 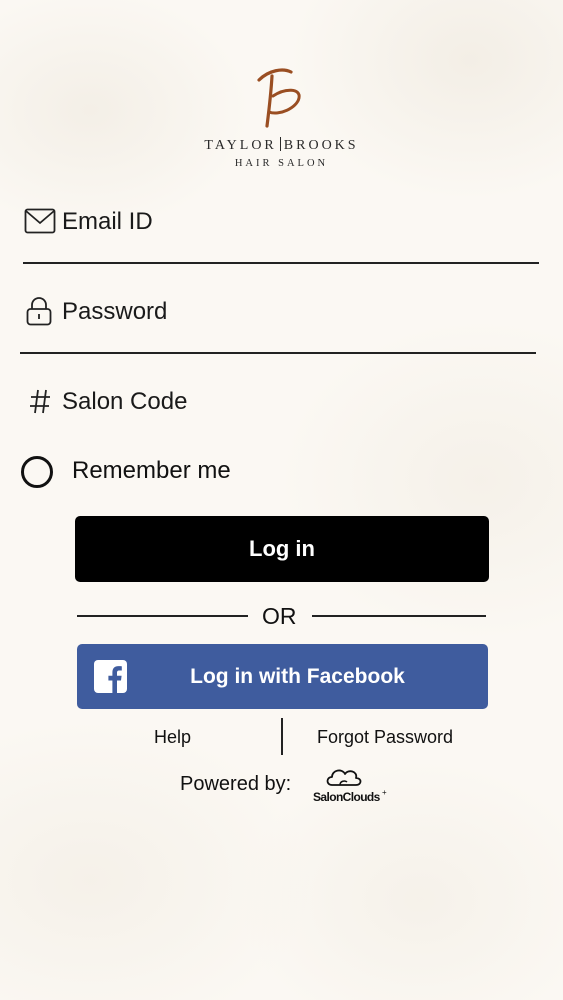 I want to click on login-button-label: Log in, so click(x=282, y=548).